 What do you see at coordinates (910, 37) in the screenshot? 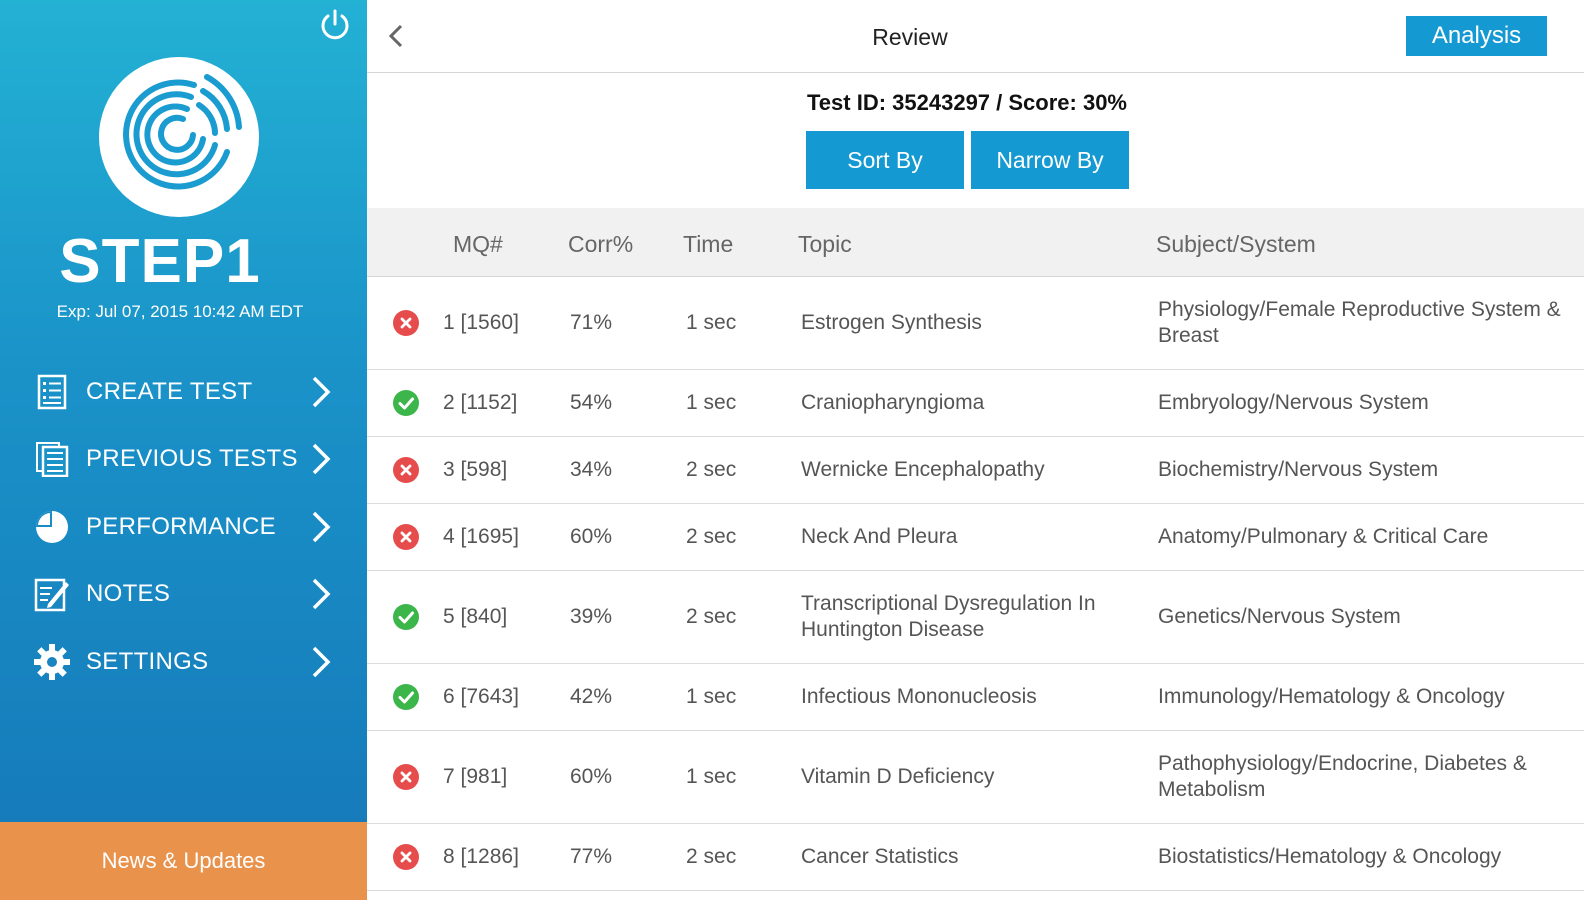
I see `page-title: Review` at bounding box center [910, 37].